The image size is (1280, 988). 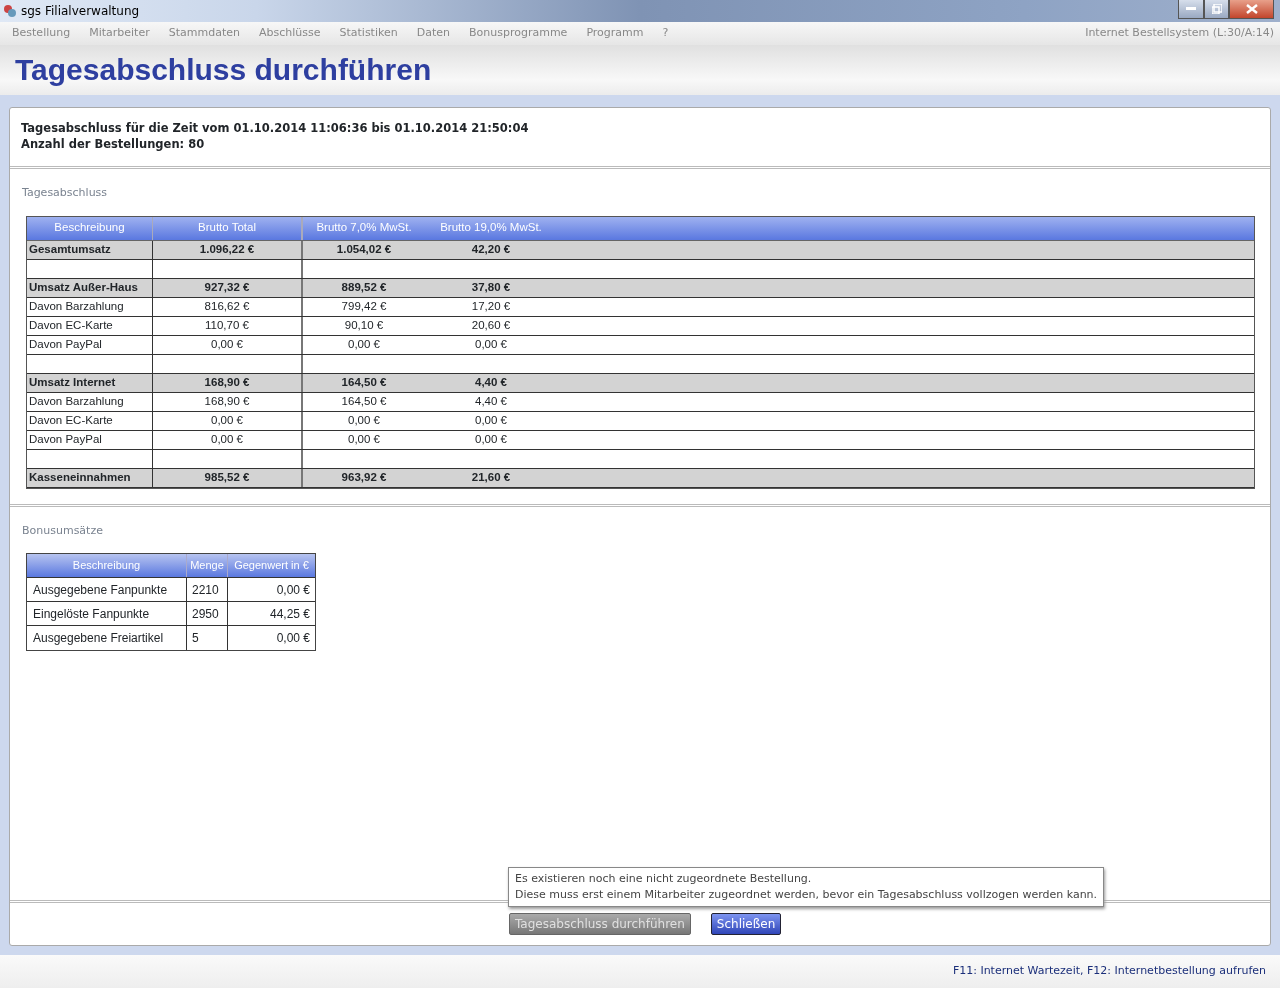 I want to click on table-cell: Ausgegebene Freiartikel, so click(x=107, y=638).